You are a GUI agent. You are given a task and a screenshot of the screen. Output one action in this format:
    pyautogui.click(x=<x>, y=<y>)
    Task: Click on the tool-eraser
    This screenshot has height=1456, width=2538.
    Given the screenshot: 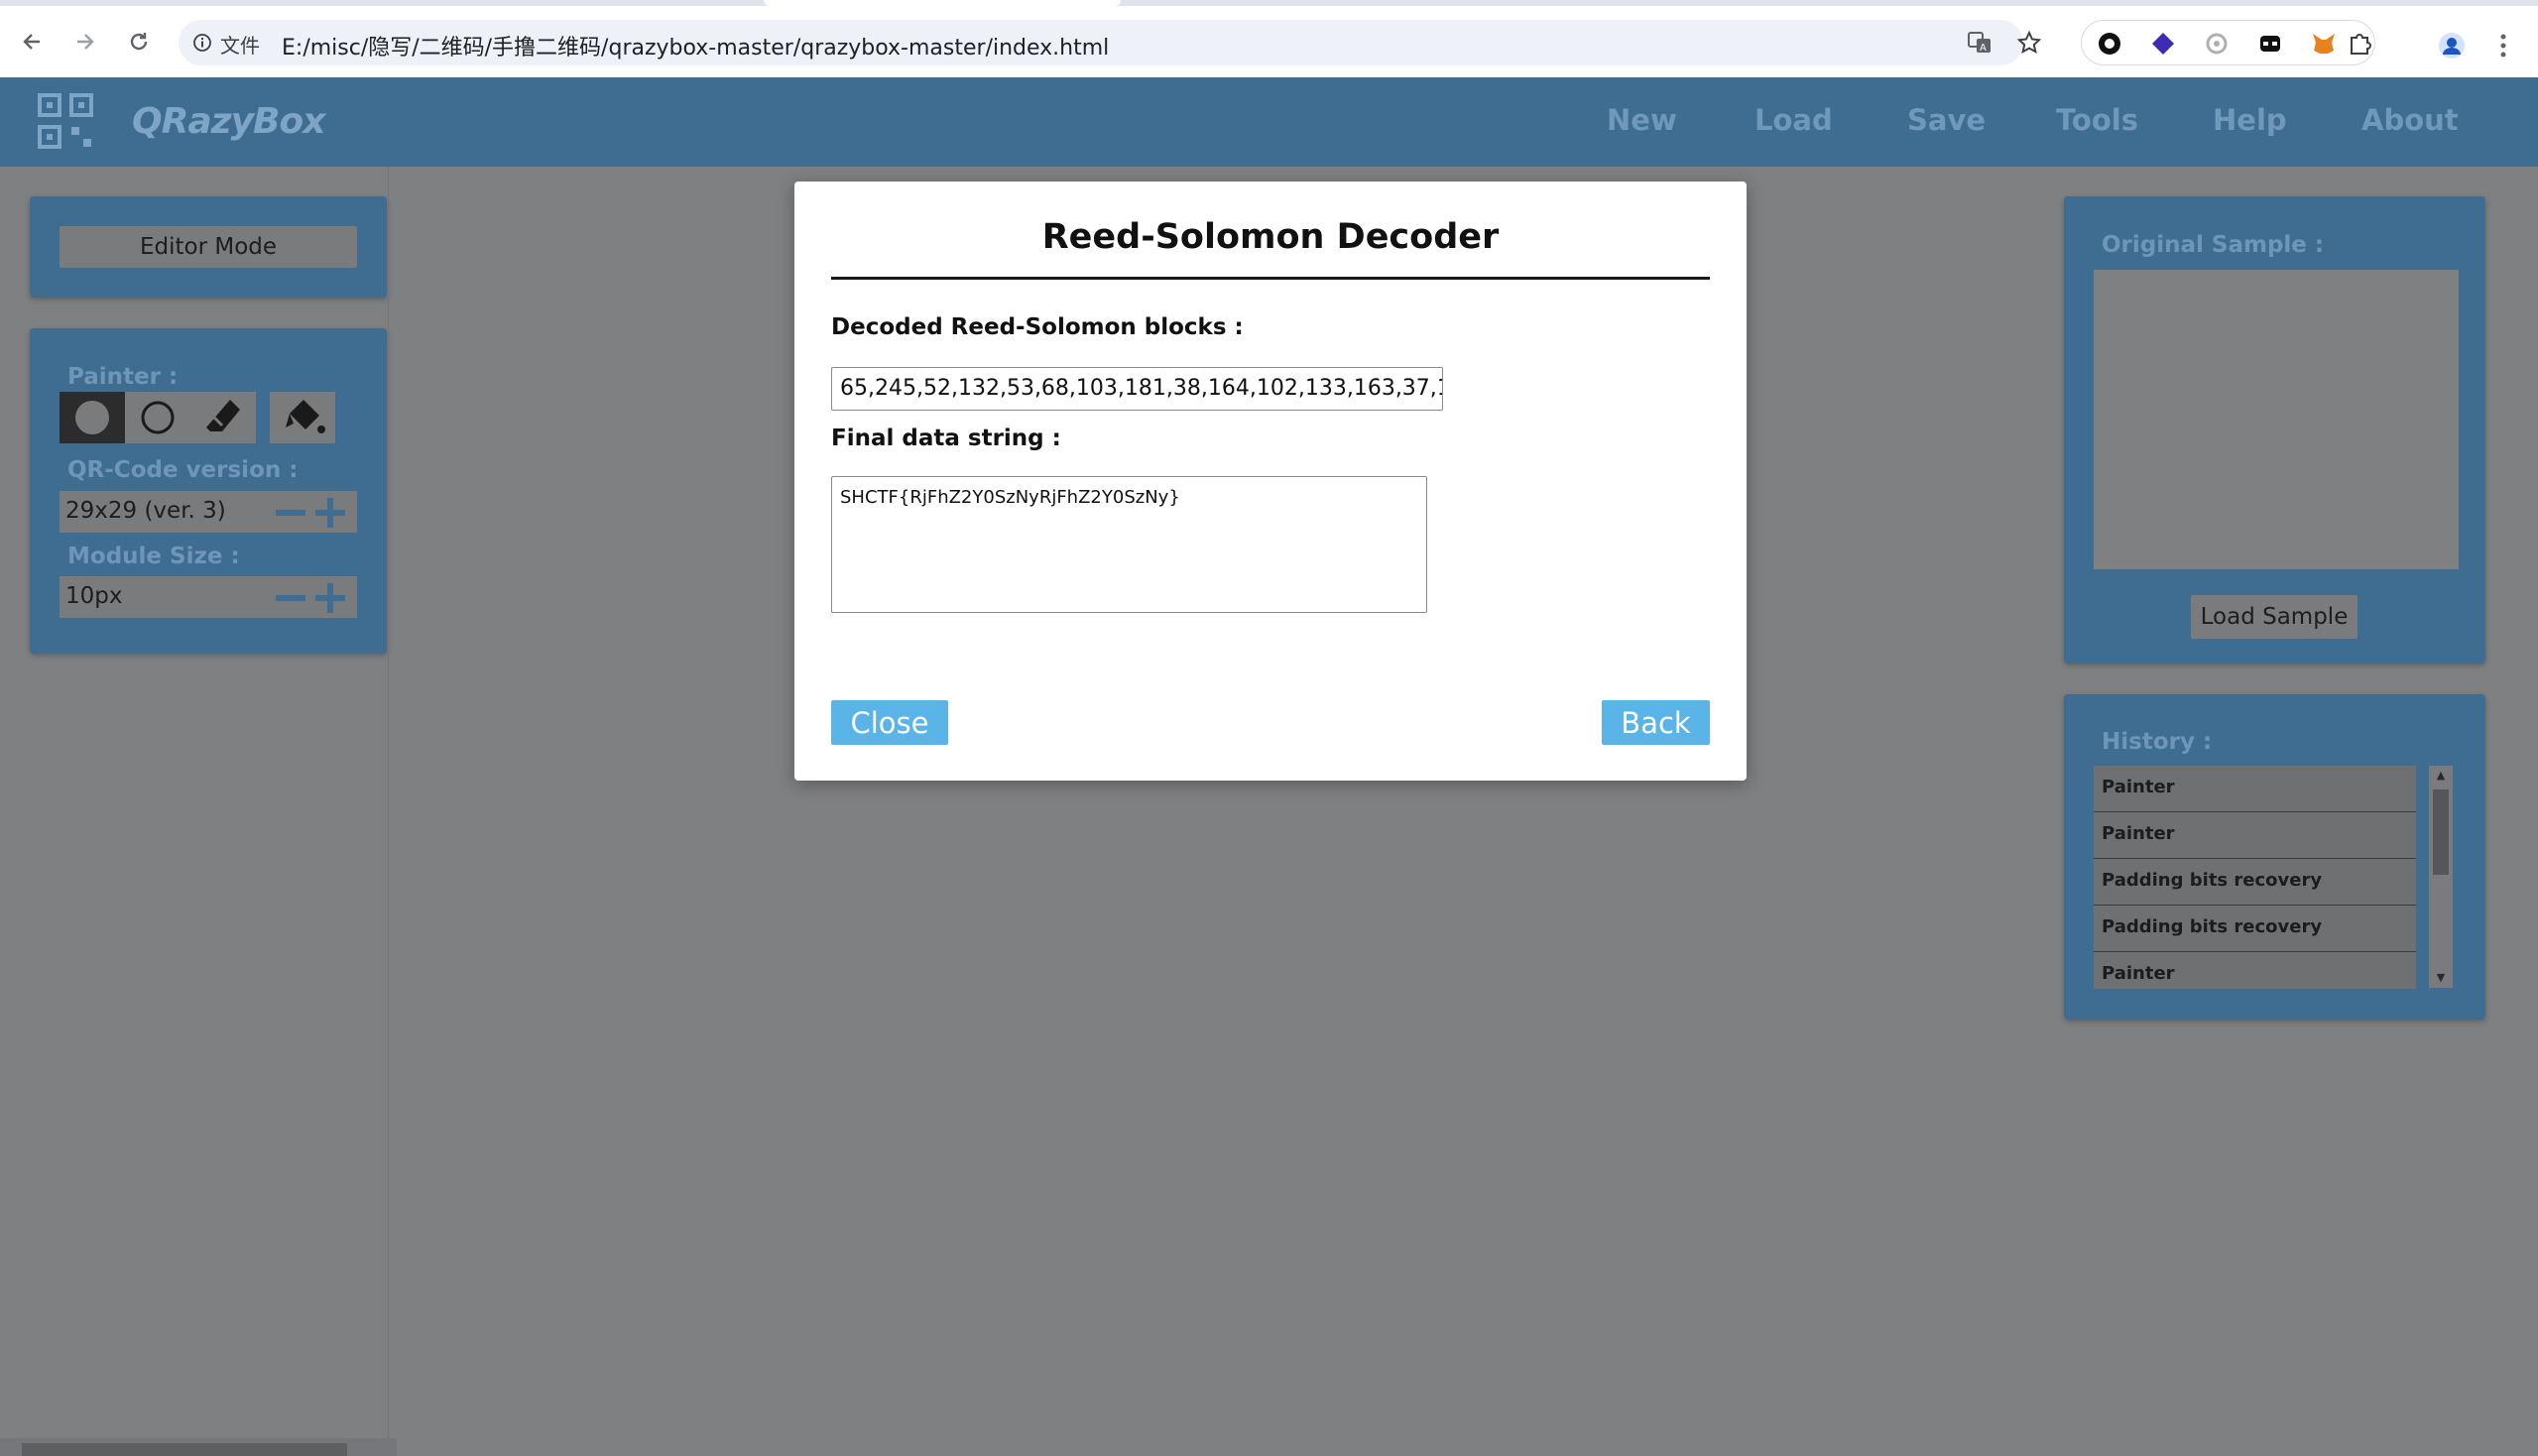 What is the action you would take?
    pyautogui.click(x=223, y=417)
    